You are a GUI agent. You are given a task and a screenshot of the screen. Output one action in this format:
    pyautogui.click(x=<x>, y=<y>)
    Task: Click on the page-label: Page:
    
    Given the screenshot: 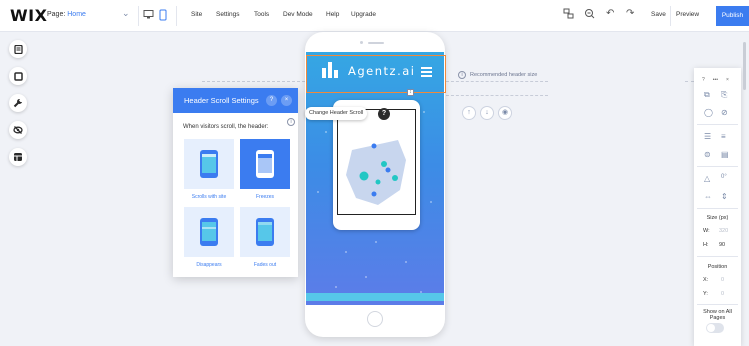 What is the action you would take?
    pyautogui.click(x=56, y=14)
    